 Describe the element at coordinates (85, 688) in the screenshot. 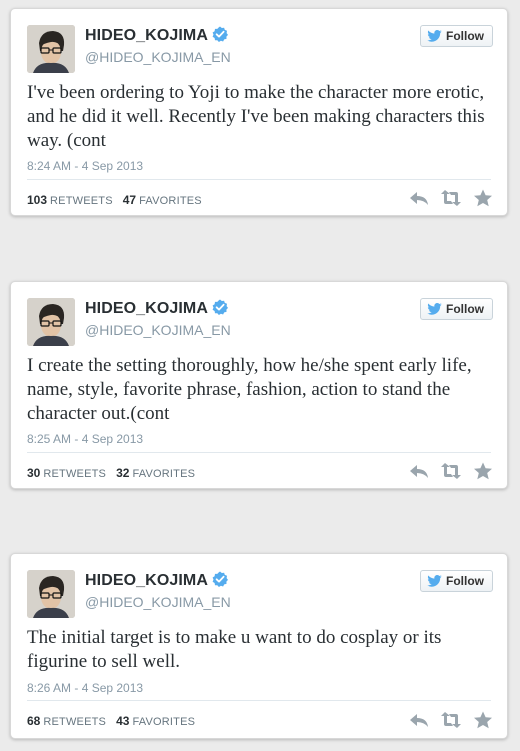

I see `tweet-timestamp: 8:26 AM - 4 Sep 2013` at that location.